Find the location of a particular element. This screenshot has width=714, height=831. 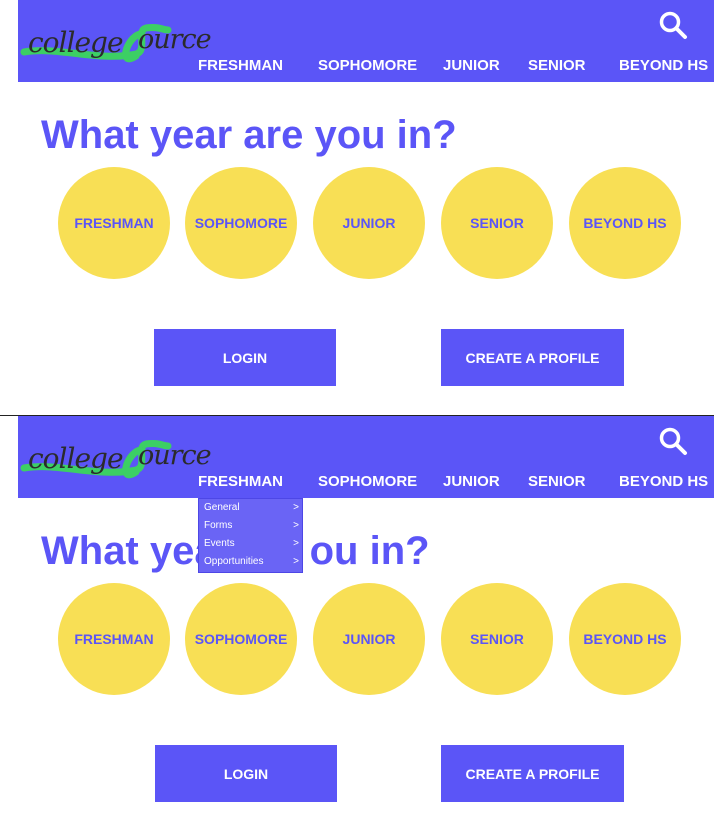

page-title: What year are you in? is located at coordinates (249, 135).